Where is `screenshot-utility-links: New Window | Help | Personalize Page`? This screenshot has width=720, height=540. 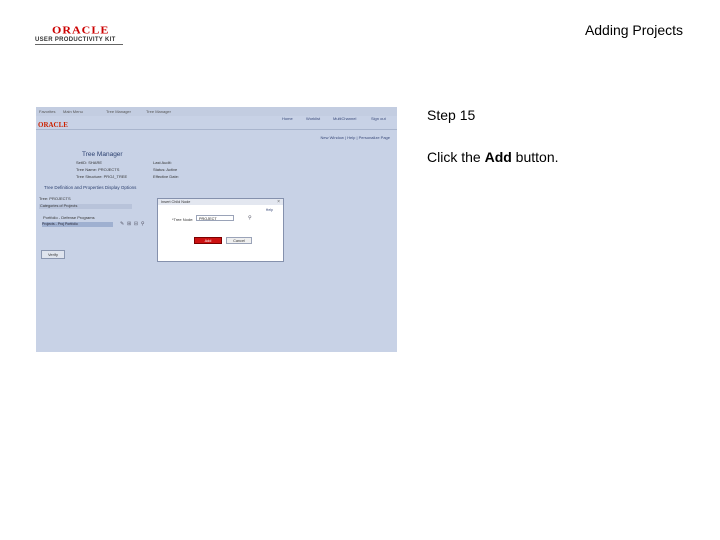 screenshot-utility-links: New Window | Help | Personalize Page is located at coordinates (355, 137).